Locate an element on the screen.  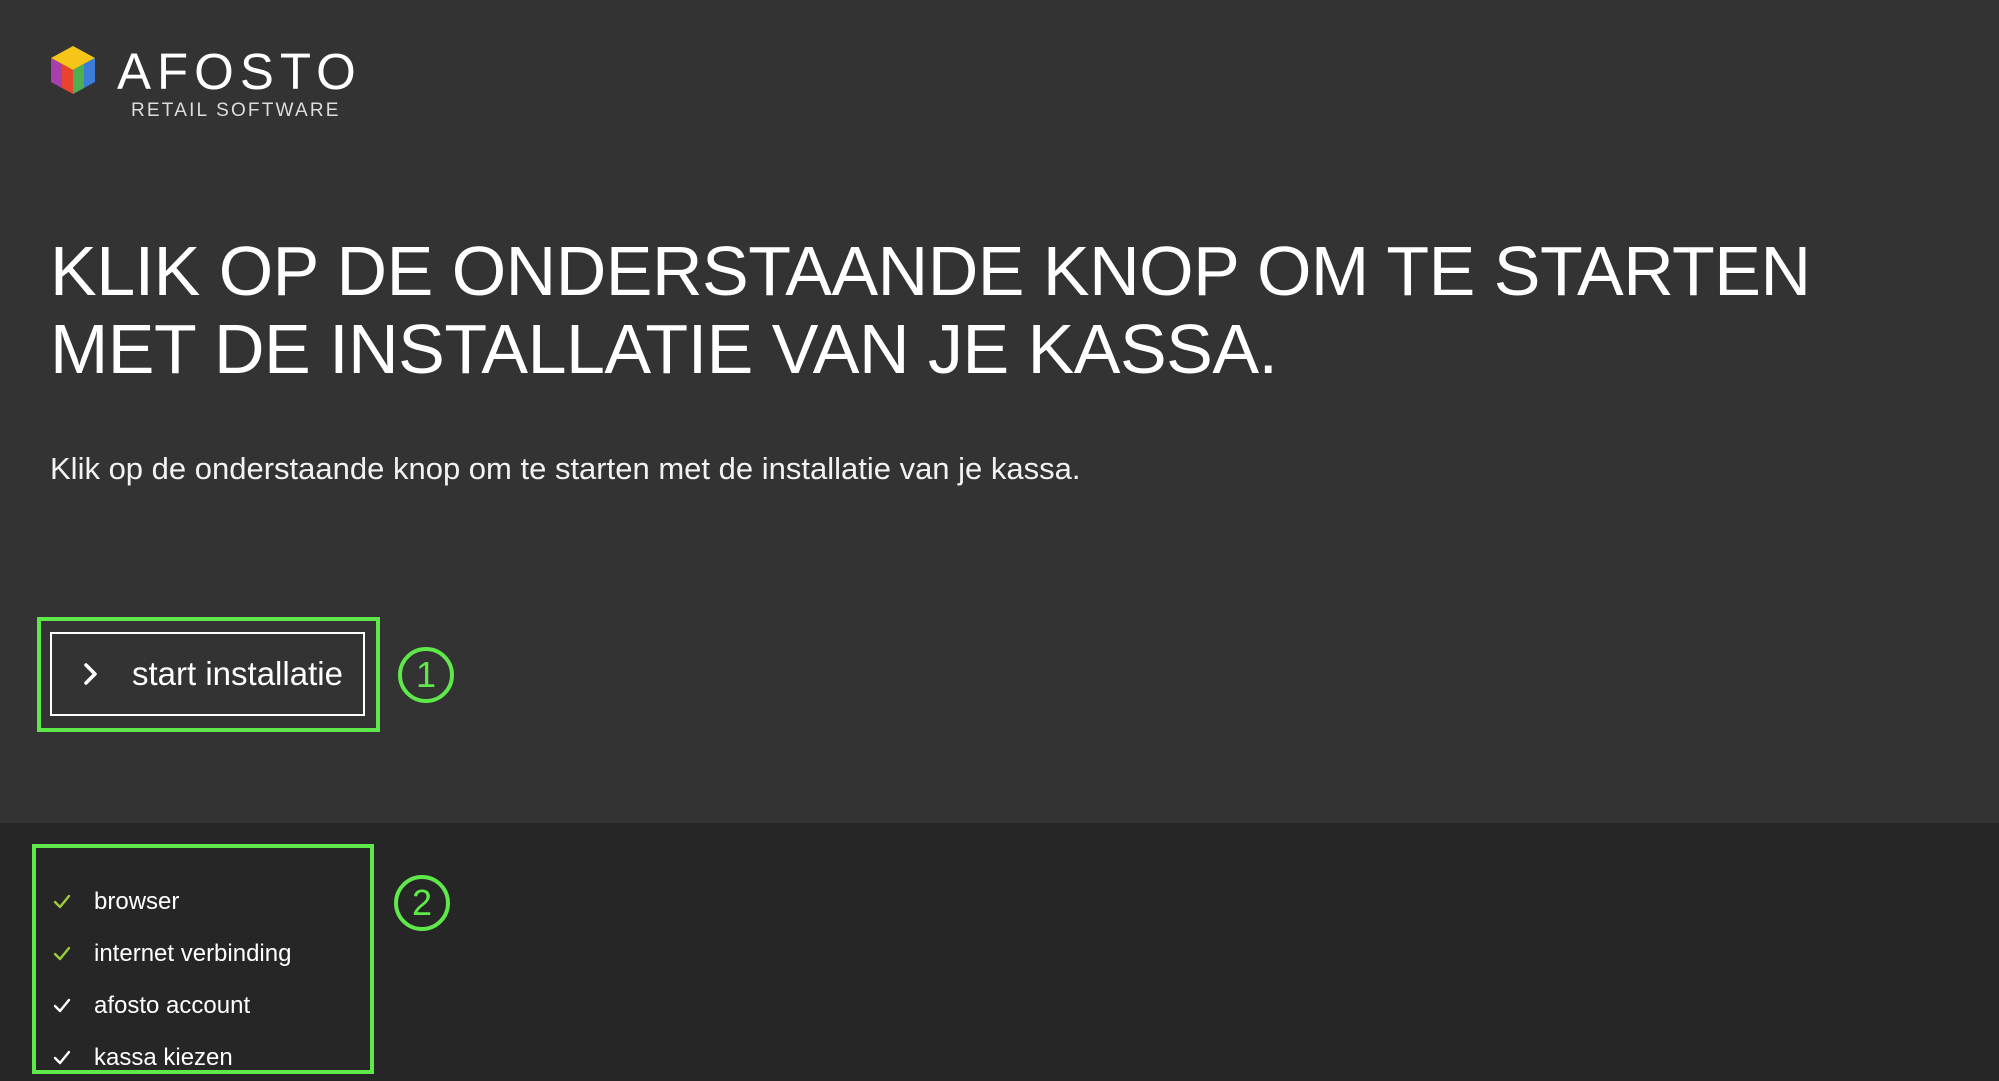
start-installation-button: start installatie is located at coordinates (207, 674).